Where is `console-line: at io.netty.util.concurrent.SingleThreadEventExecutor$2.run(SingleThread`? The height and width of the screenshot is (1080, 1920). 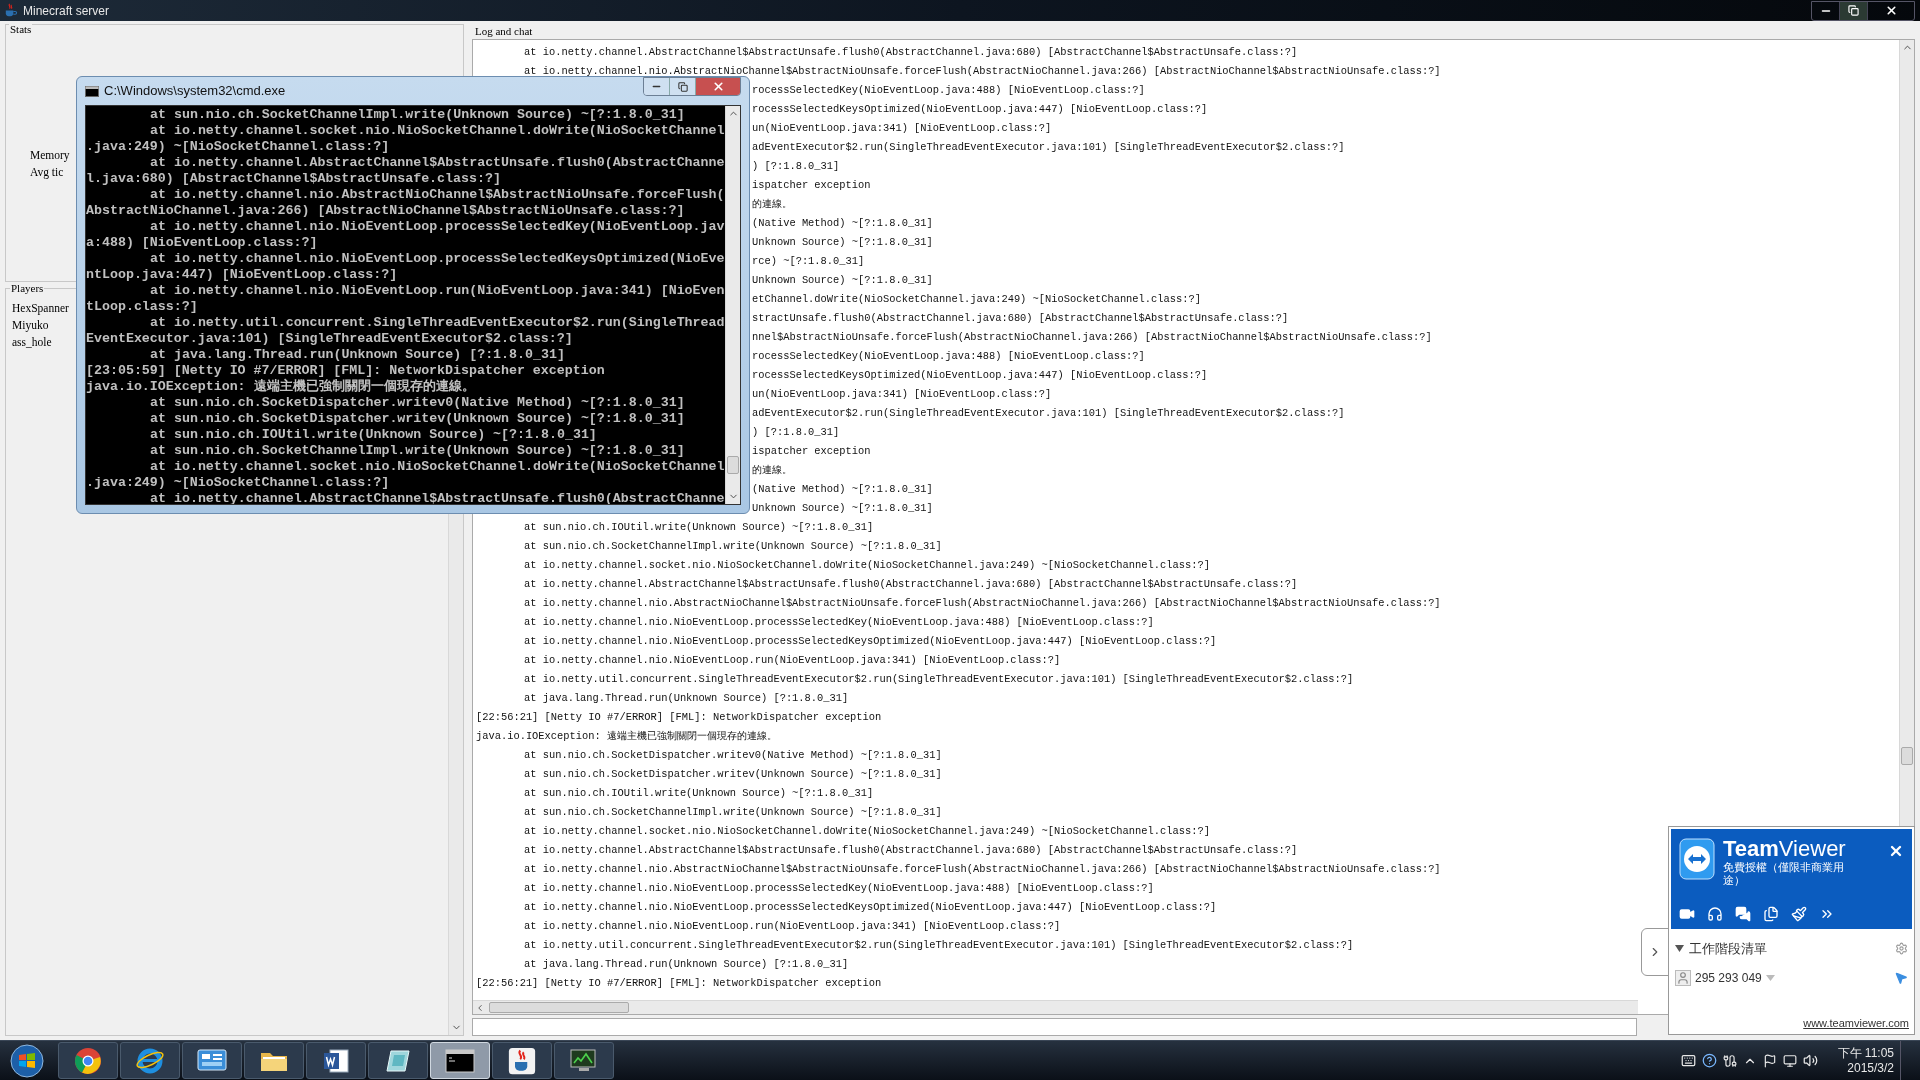
console-line: at io.netty.util.concurrent.SingleThreadEventExecutor$2.run(SingleThread is located at coordinates (437, 322).